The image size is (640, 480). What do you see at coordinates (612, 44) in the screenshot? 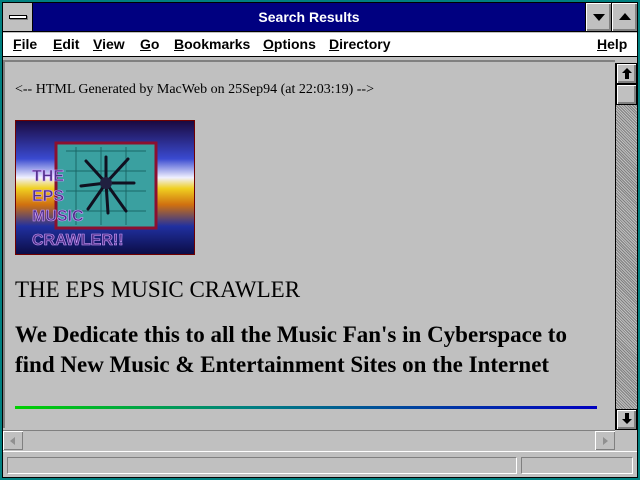
I see `menu-help: Help` at bounding box center [612, 44].